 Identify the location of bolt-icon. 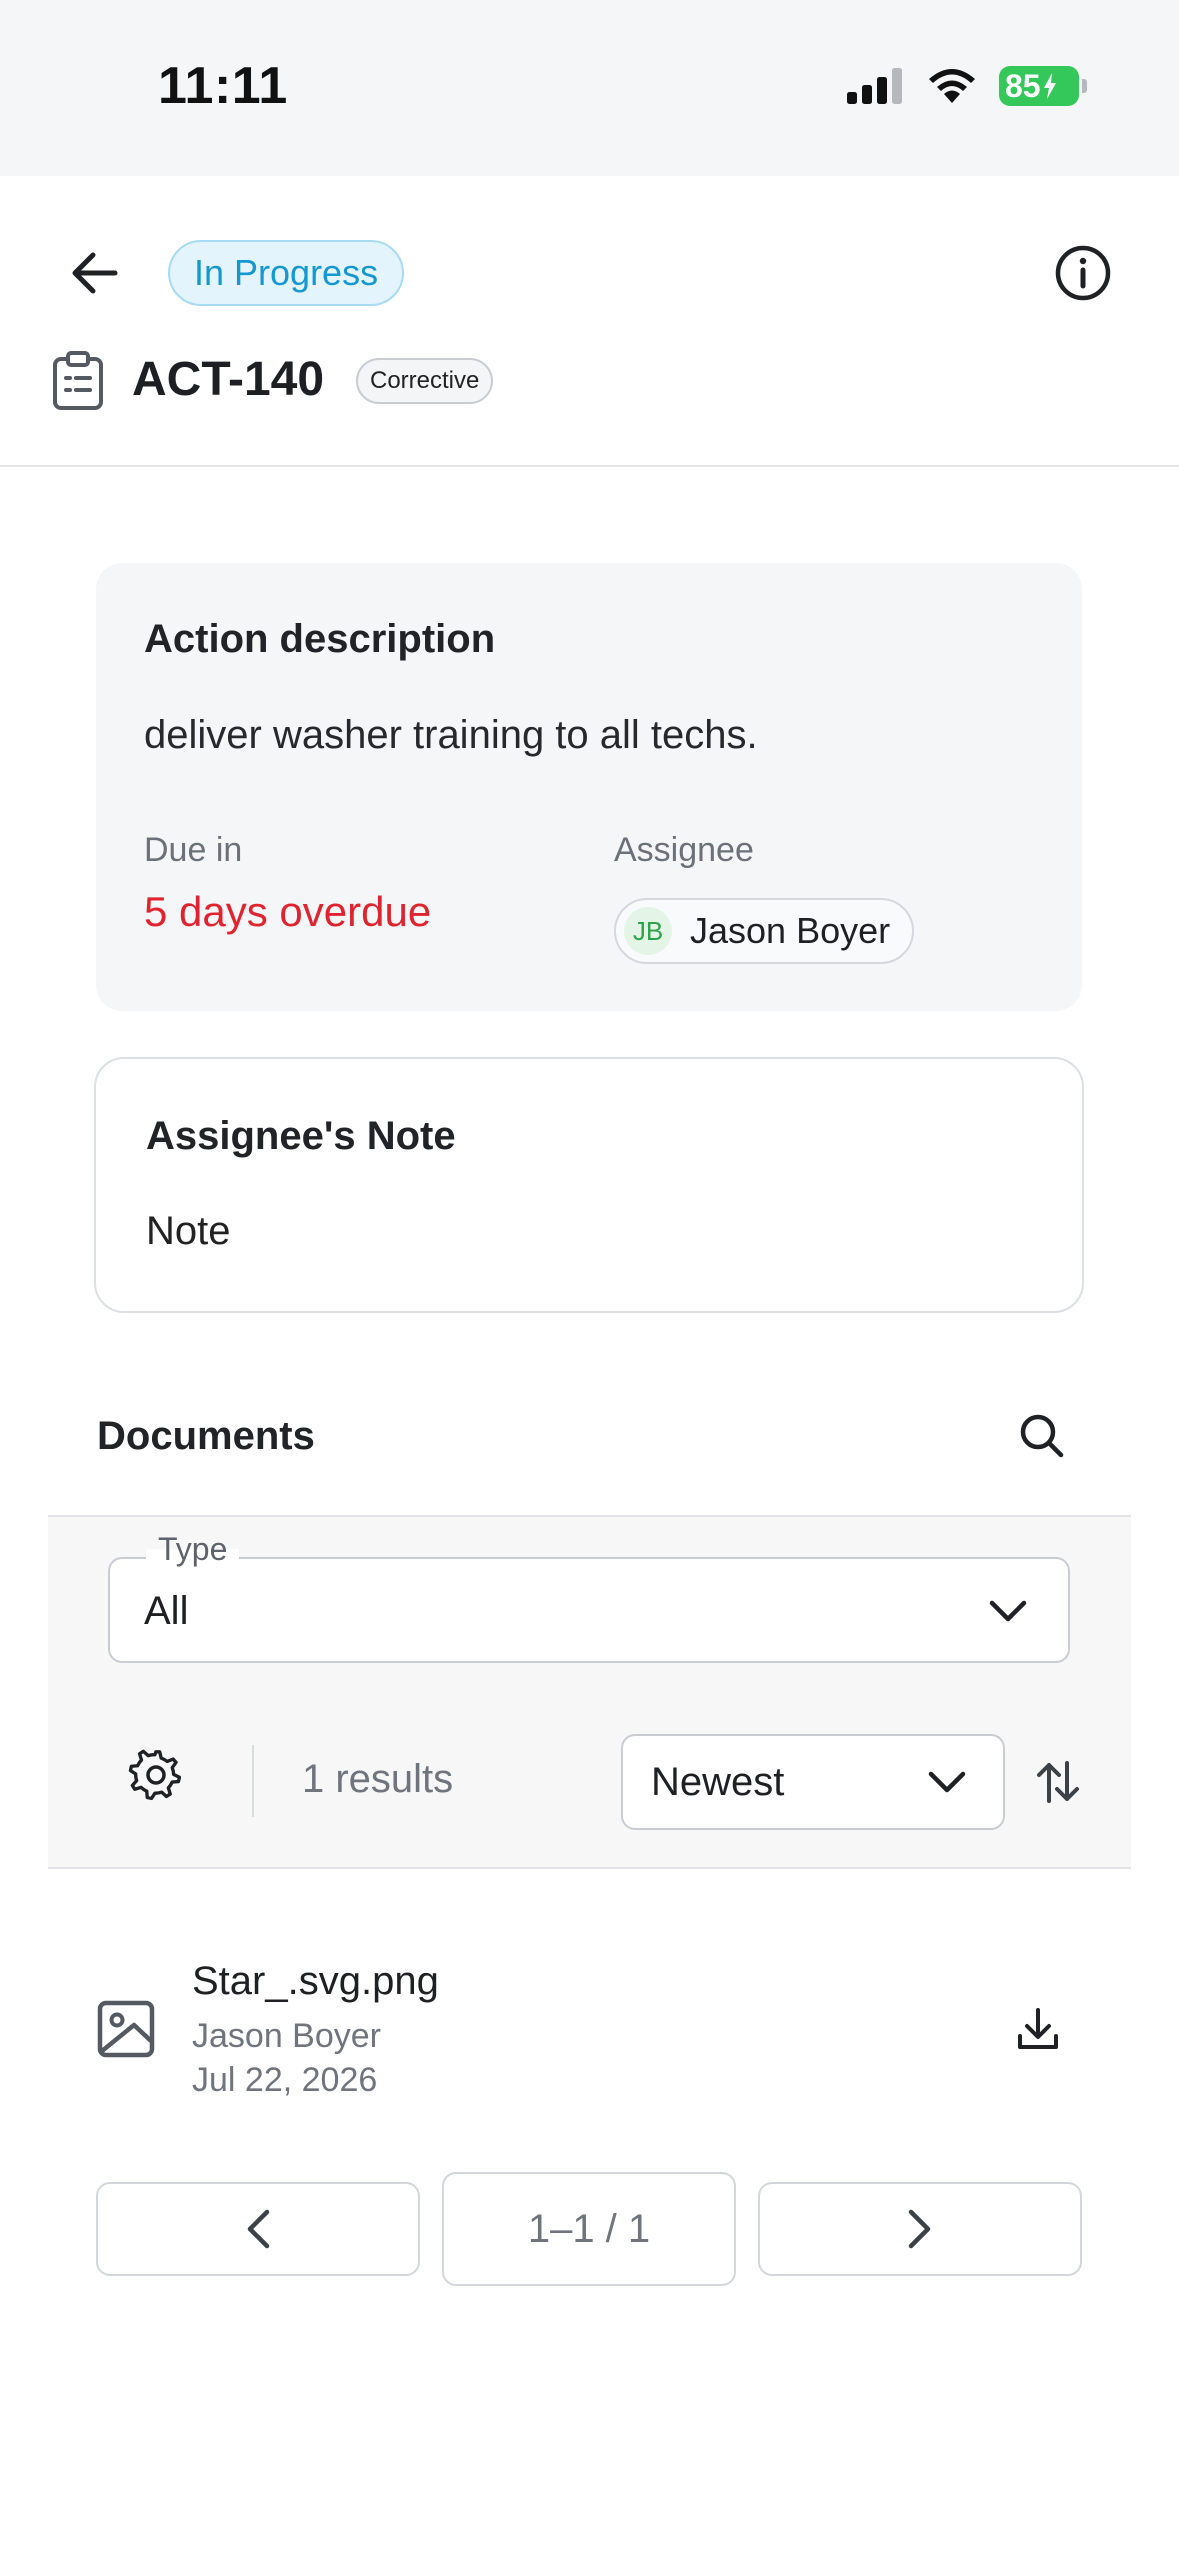
(1049, 86).